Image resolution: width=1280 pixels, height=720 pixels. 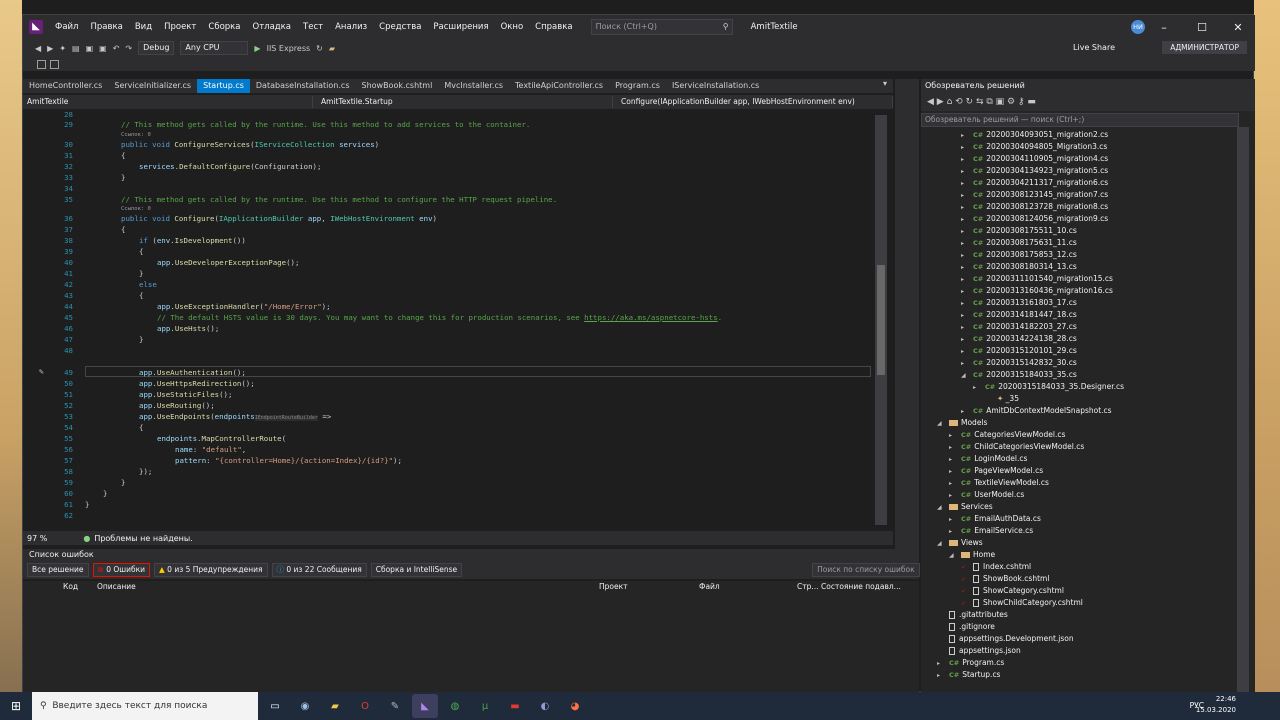 I want to click on save-all-icon: ▣, so click(x=103, y=48).